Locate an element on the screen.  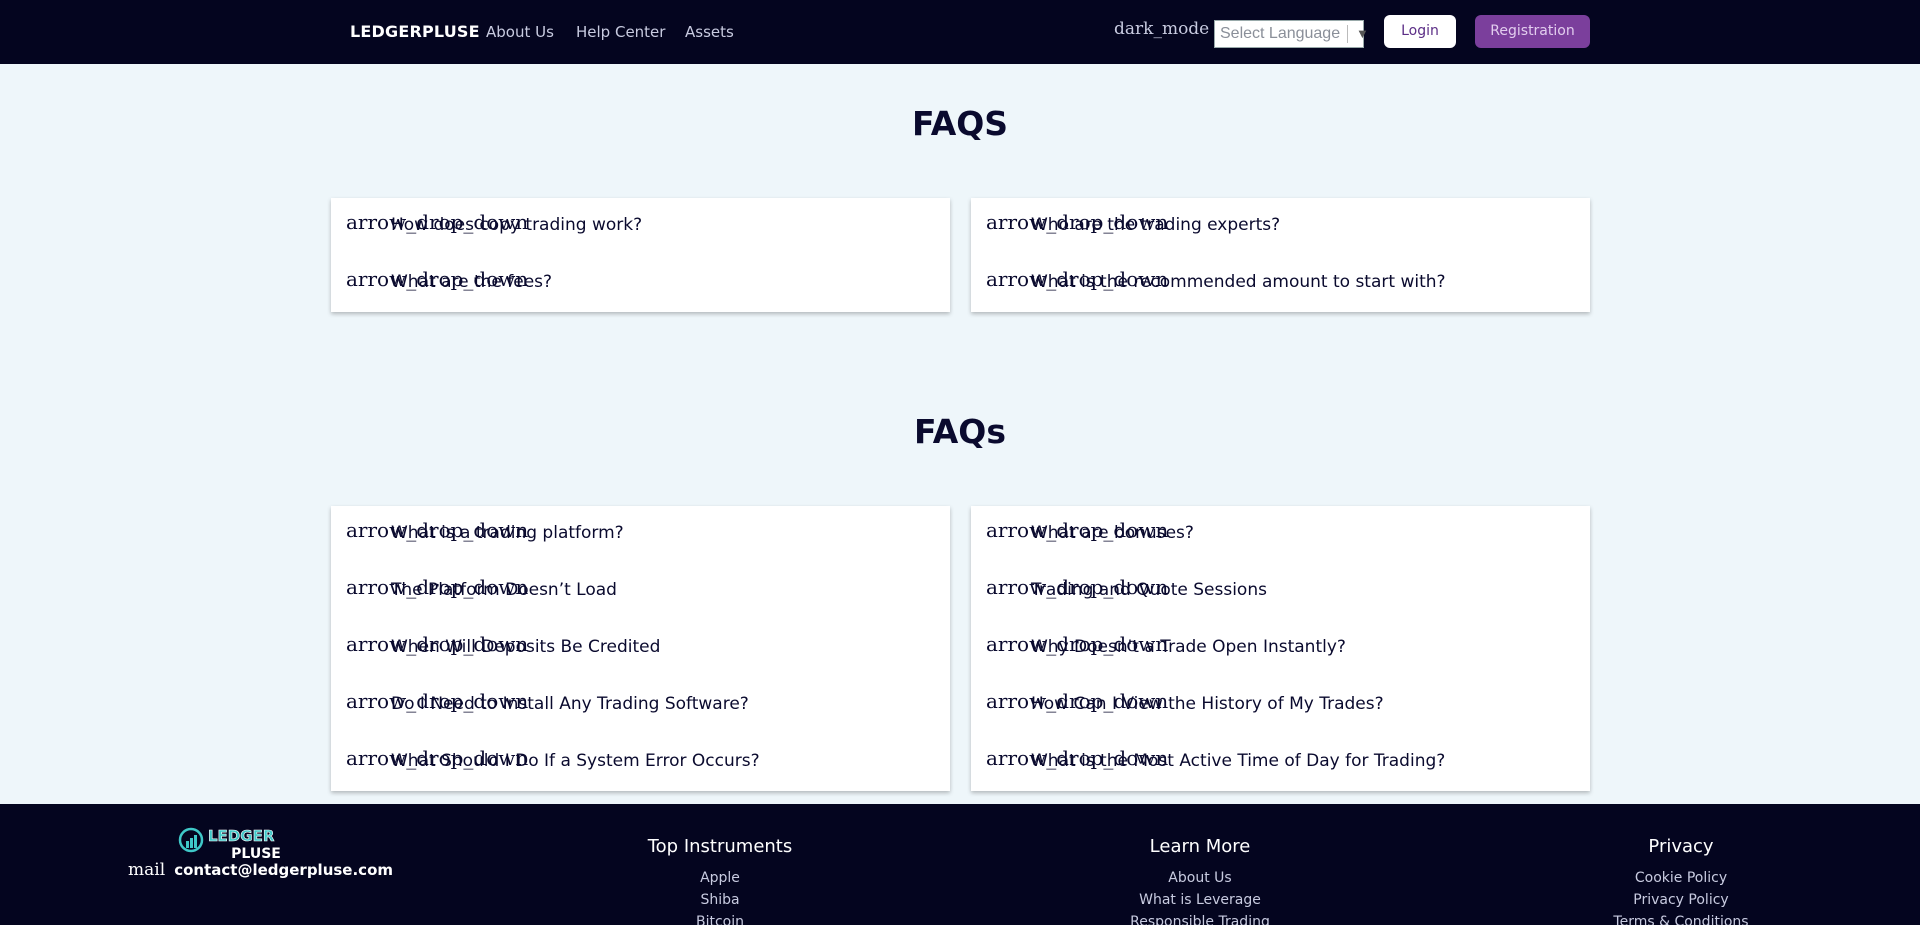
footer-column-title: Learn More is located at coordinates (1200, 846).